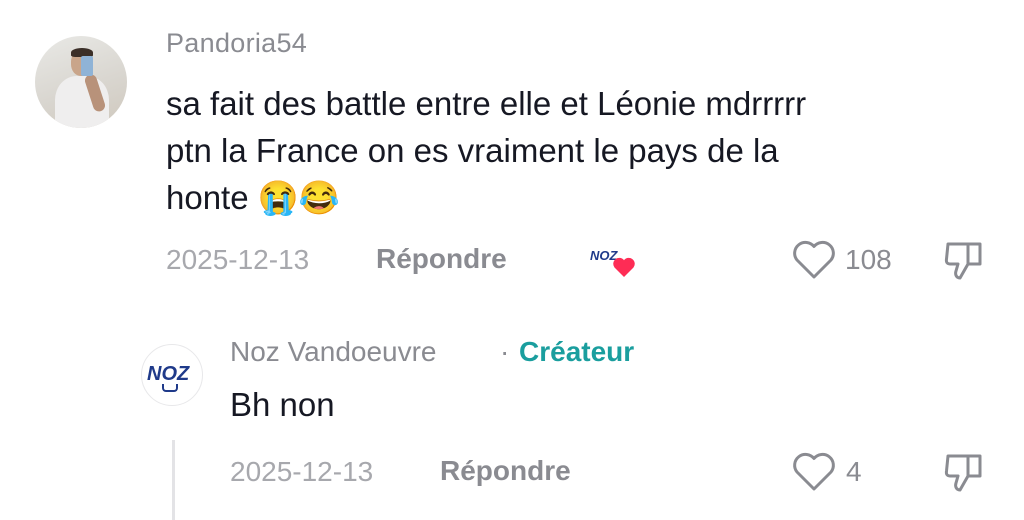  I want to click on reply-reply-button: Répondre, so click(505, 471).